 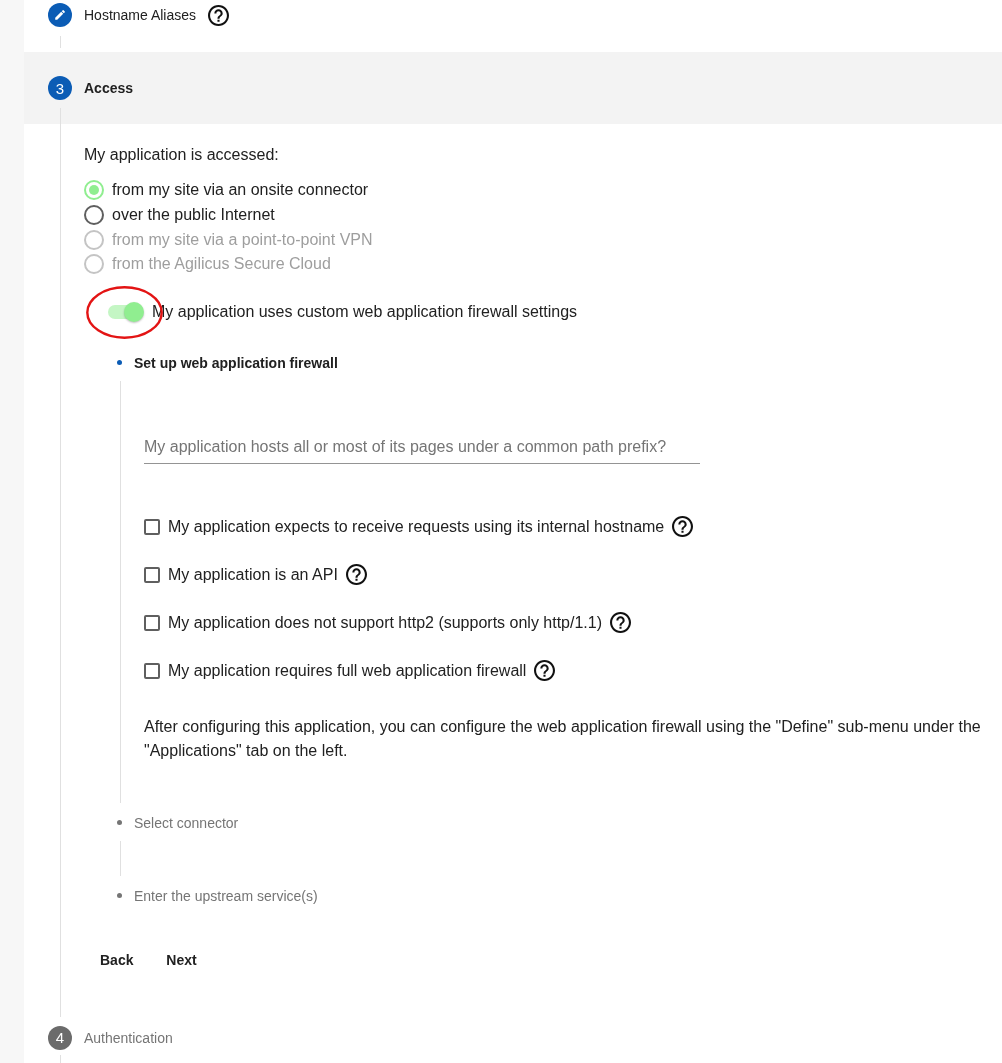 I want to click on step-title: Hostname Aliases, so click(x=140, y=15).